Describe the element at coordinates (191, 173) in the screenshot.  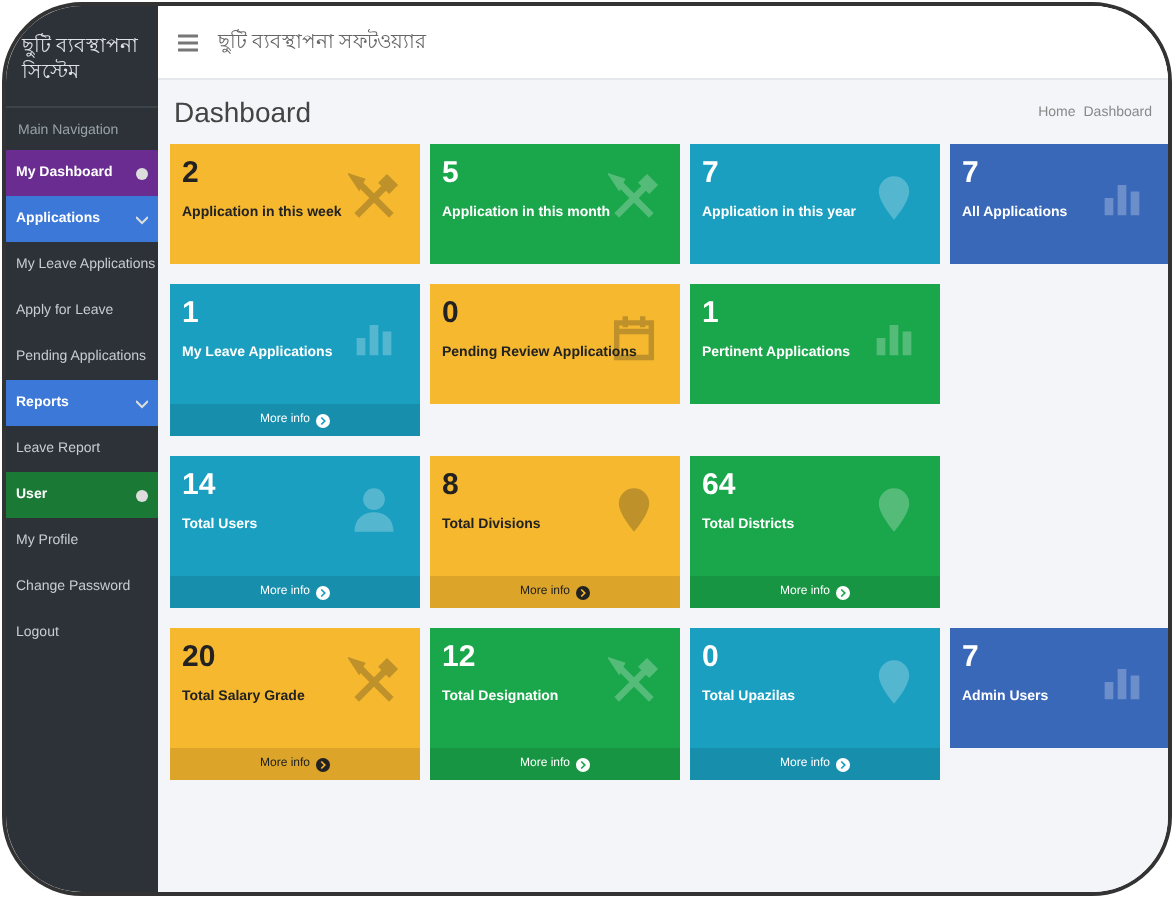
I see `stat-value: 2` at that location.